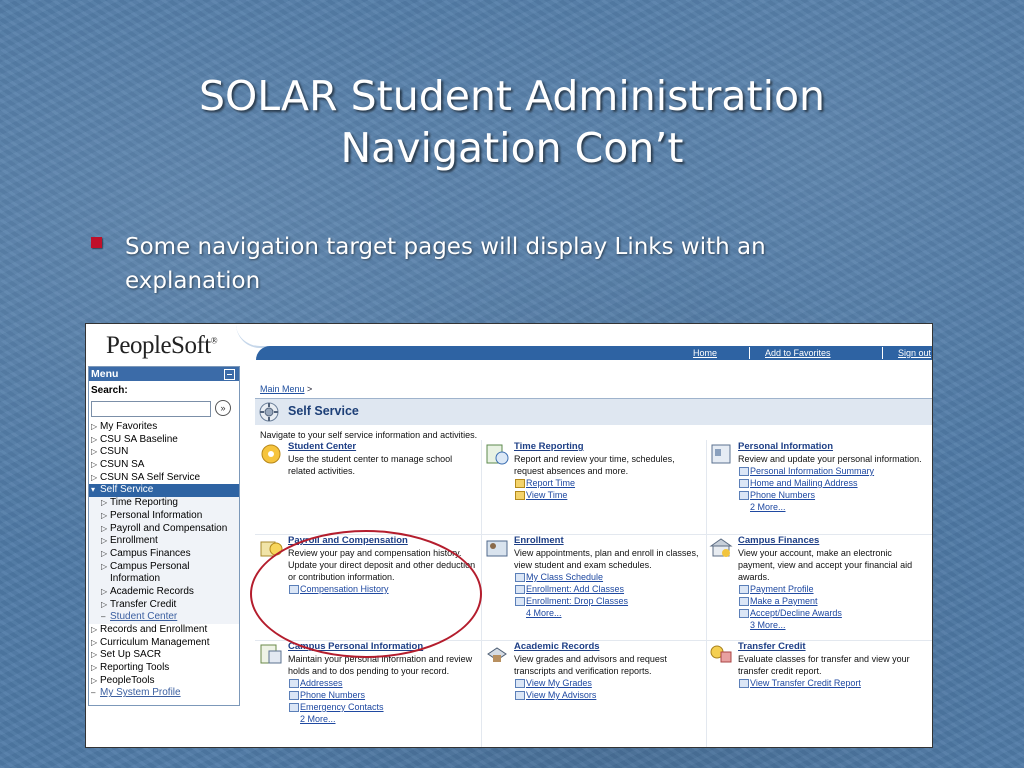  I want to click on service-tile-title-link: Time Reporting, so click(610, 447).